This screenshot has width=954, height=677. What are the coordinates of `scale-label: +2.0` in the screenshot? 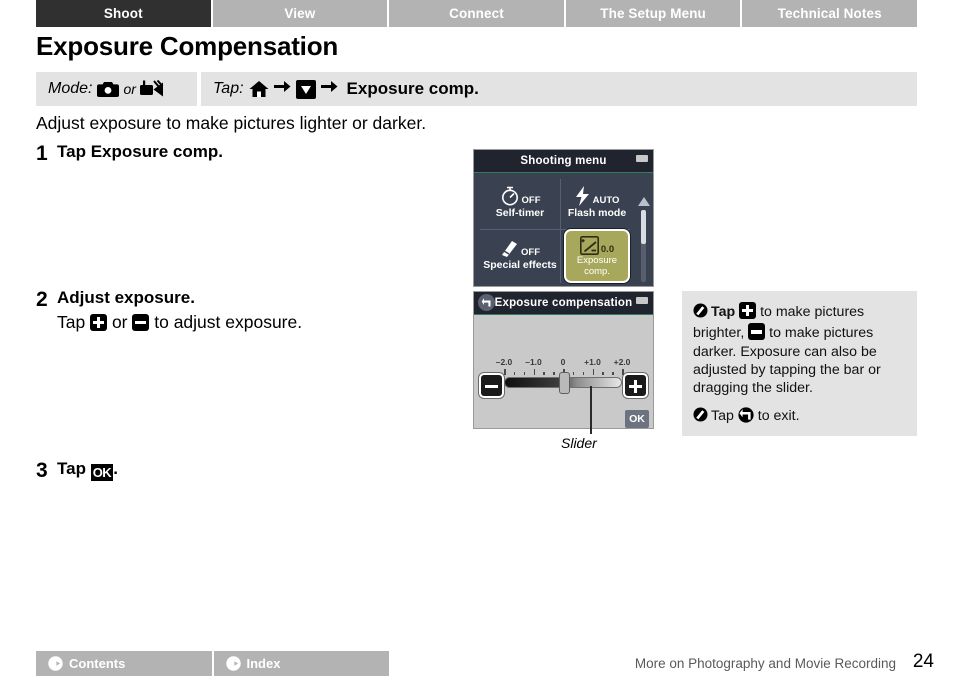 It's located at (622, 362).